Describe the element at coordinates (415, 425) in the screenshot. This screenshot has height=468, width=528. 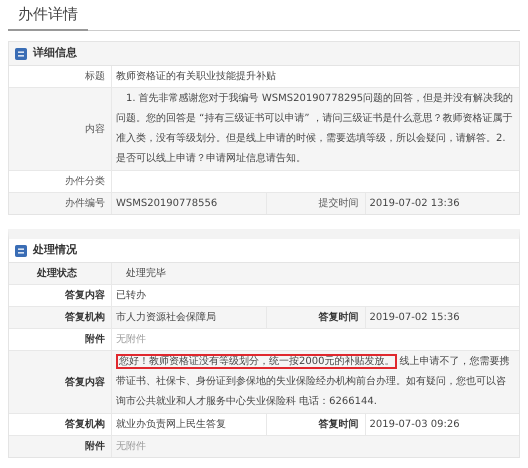
I see `field-value: 2019-07-03 09:26` at that location.